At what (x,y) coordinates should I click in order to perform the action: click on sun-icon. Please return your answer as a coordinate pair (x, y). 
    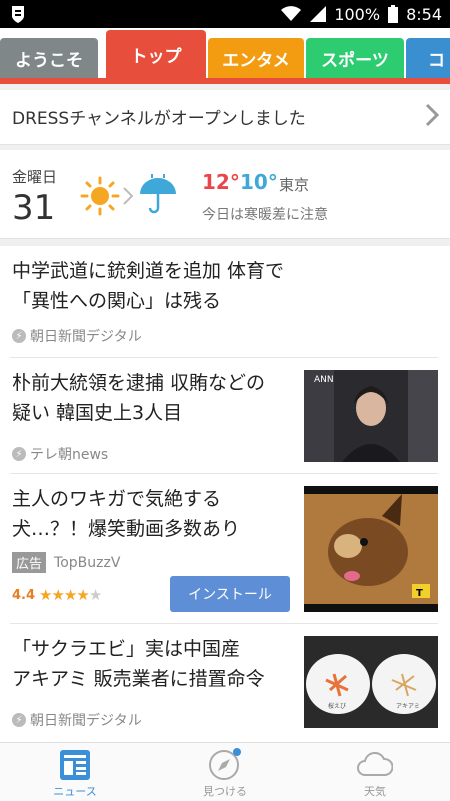
    Looking at the image, I should click on (100, 196).